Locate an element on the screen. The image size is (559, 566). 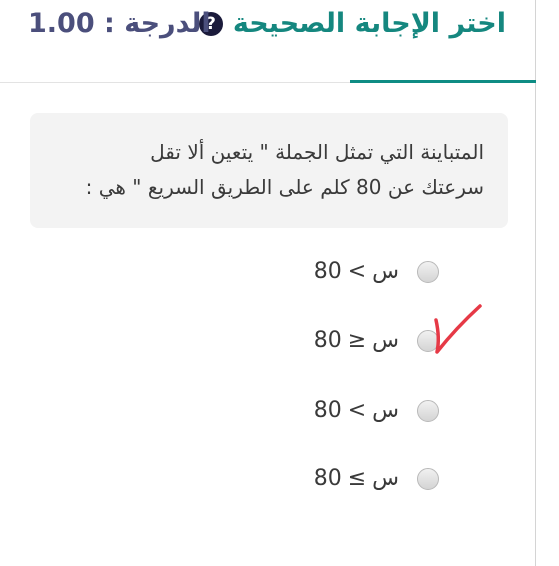
question-line-2: سرعتك عن 80 كلم على الطريق السريع " هي : is located at coordinates (284, 187).